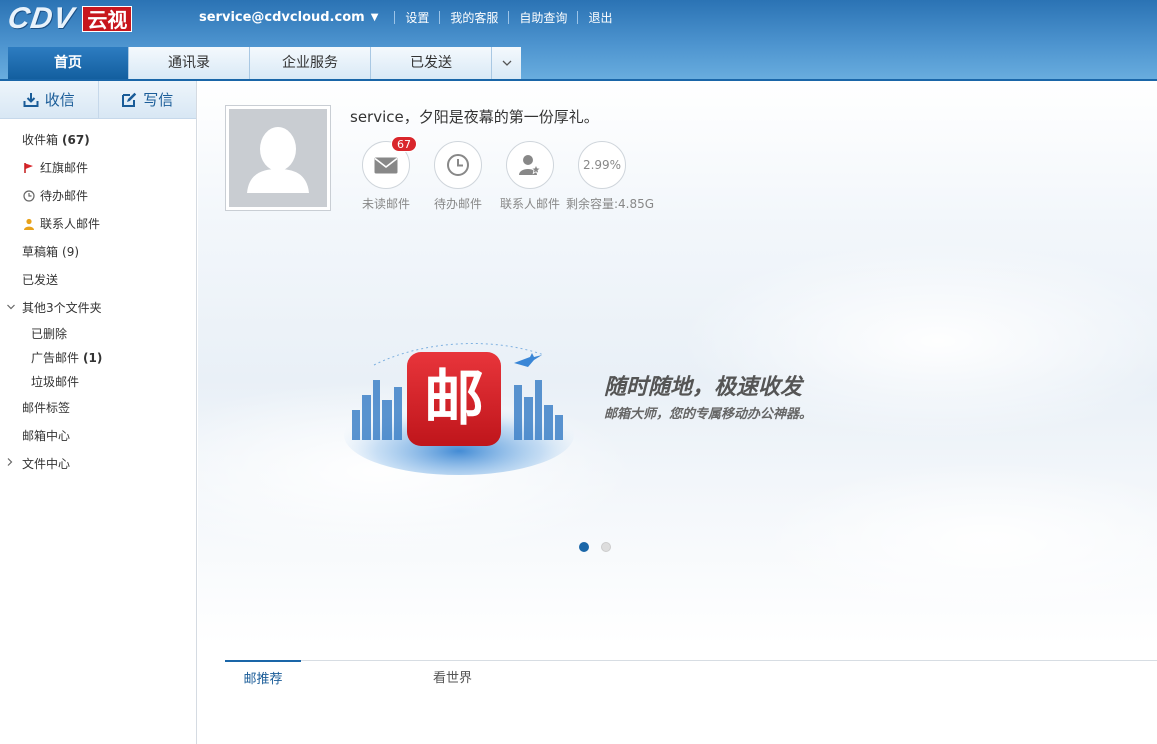  I want to click on folder-other-group: 其他3个文件夹, so click(98, 308).